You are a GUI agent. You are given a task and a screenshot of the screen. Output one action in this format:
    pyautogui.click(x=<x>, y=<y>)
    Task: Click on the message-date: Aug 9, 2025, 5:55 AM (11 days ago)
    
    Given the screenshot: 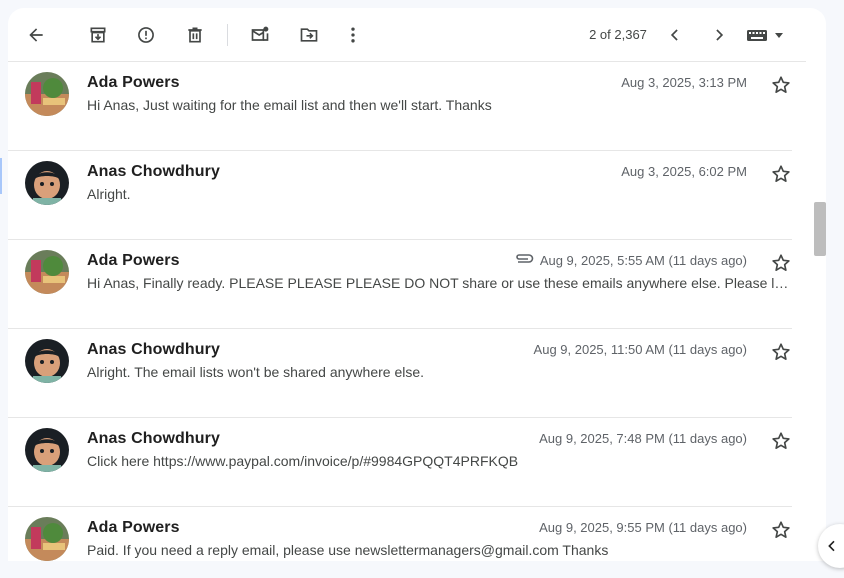 What is the action you would take?
    pyautogui.click(x=643, y=260)
    